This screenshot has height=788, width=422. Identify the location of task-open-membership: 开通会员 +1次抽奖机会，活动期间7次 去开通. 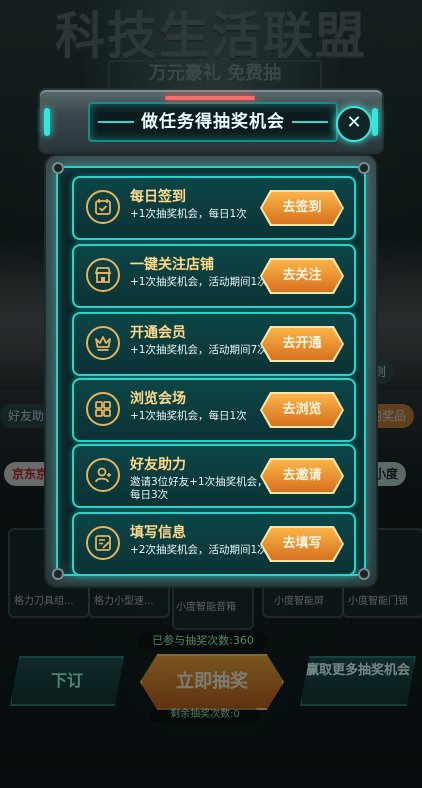
(214, 344).